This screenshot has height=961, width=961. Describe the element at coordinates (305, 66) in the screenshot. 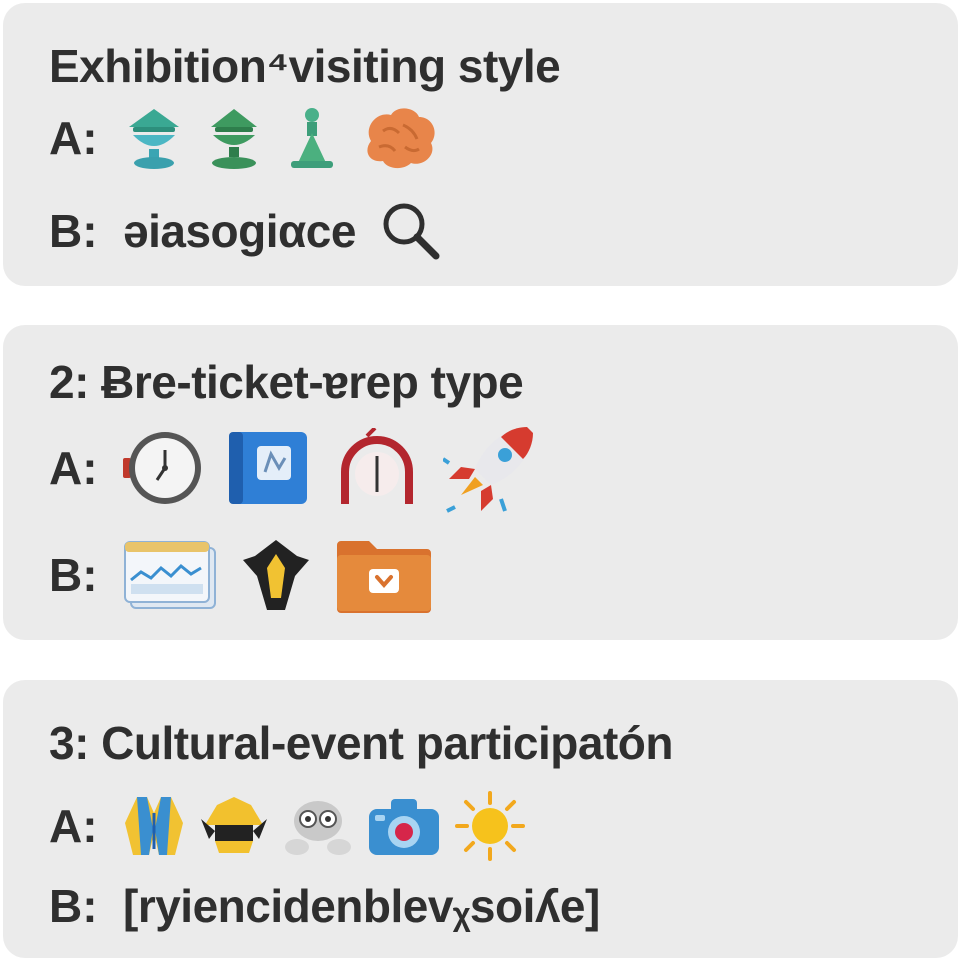

I see `question-title: Exhibition⁴visiting style` at that location.